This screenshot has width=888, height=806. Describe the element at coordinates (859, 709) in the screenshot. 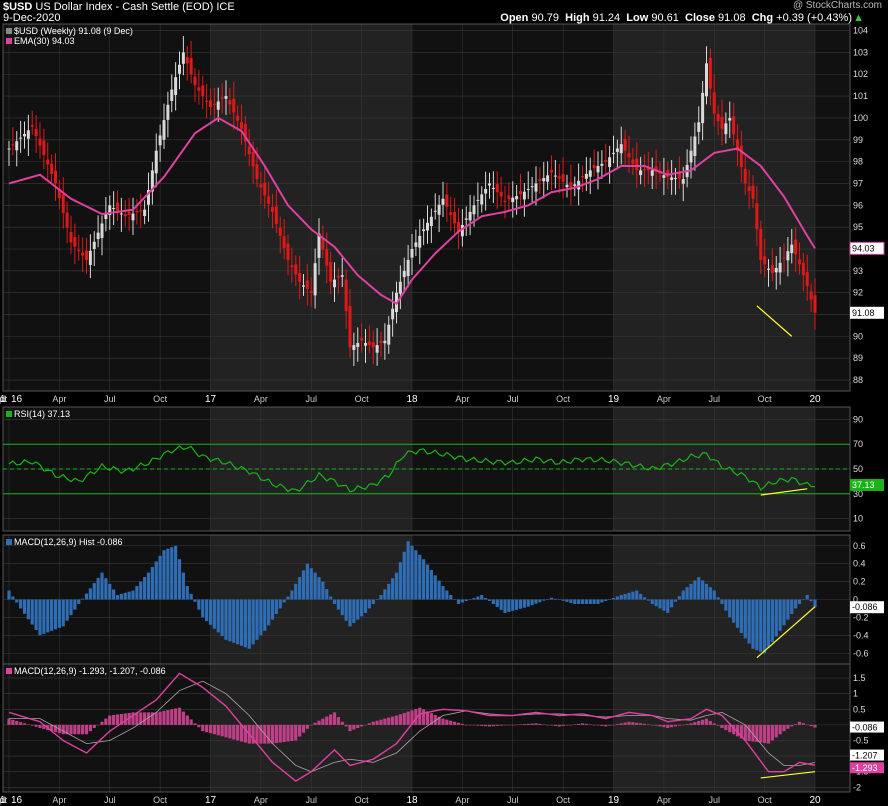

I see `y-tick-label-3-2: 0.5` at that location.